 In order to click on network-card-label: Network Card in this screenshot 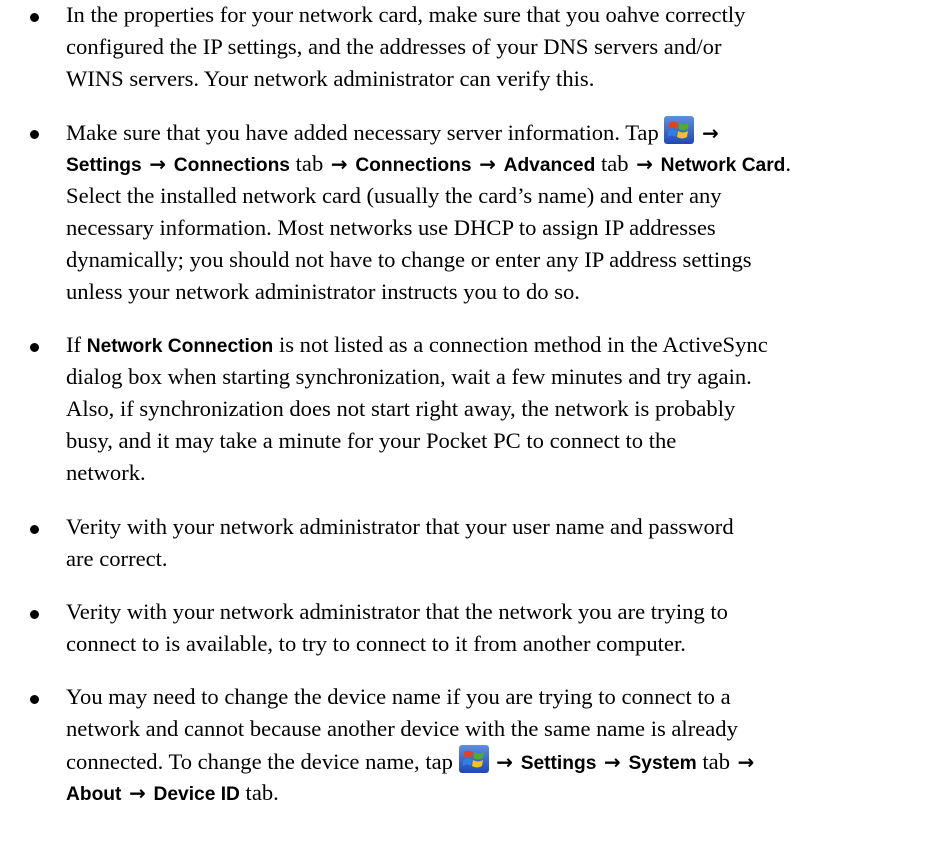, I will do `click(723, 165)`.